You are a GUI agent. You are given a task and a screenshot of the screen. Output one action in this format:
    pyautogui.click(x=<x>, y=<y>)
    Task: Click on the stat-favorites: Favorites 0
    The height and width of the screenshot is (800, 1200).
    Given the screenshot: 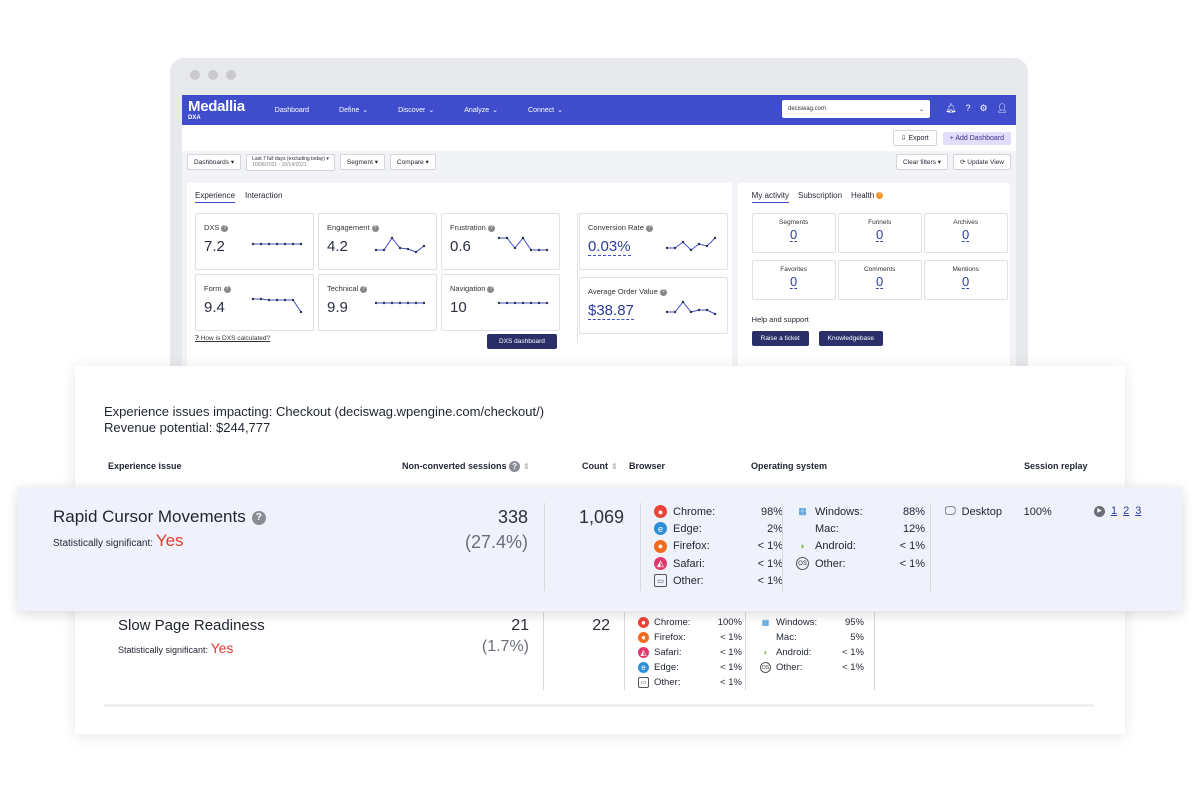 What is the action you would take?
    pyautogui.click(x=793, y=280)
    